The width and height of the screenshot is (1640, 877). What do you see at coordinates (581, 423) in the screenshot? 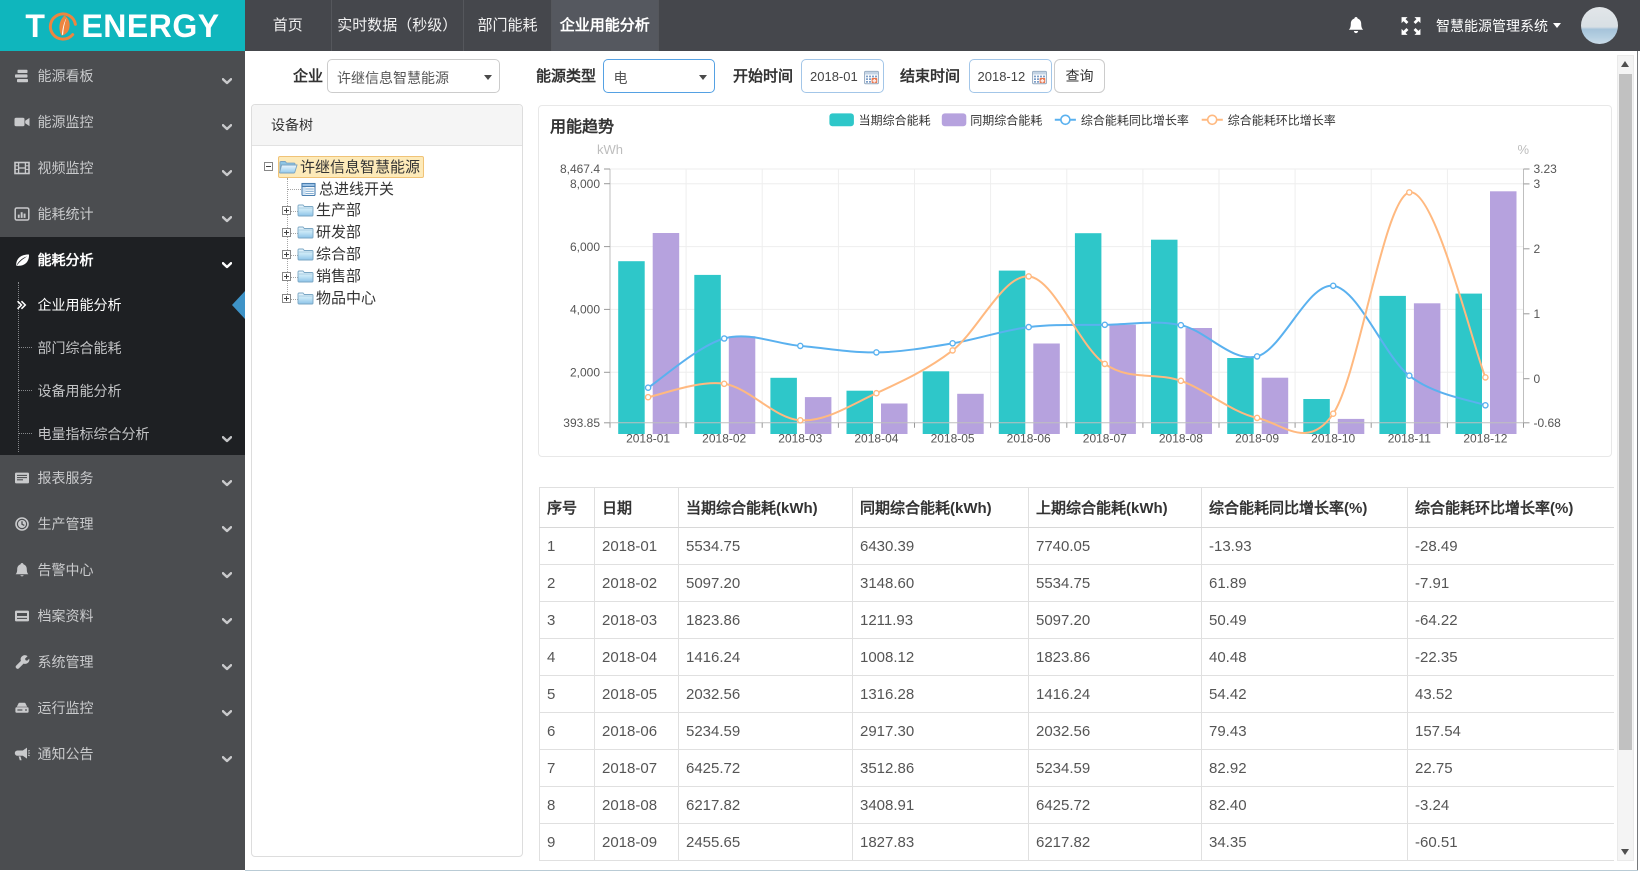
I see `svg-text: 393.85` at bounding box center [581, 423].